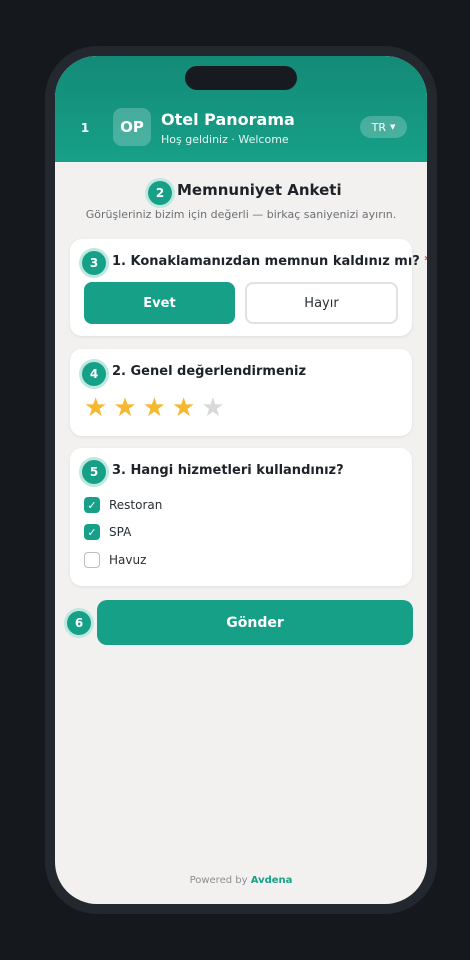 This screenshot has height=960, width=470. What do you see at coordinates (94, 263) in the screenshot?
I see `marker-3: 3` at bounding box center [94, 263].